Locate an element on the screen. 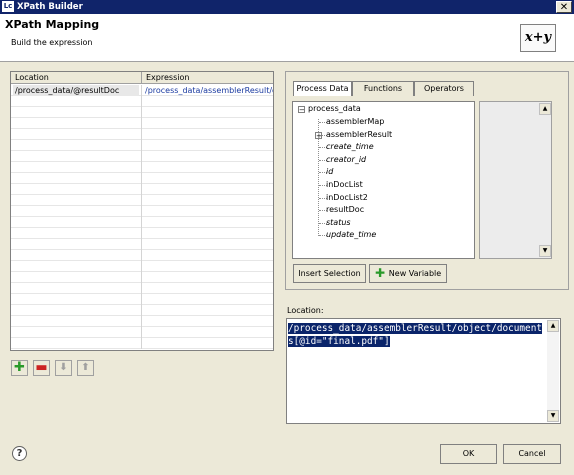 Image resolution: width=574 pixels, height=475 pixels. title-bar: Lc XPath Builder ✕ is located at coordinates (287, 7).